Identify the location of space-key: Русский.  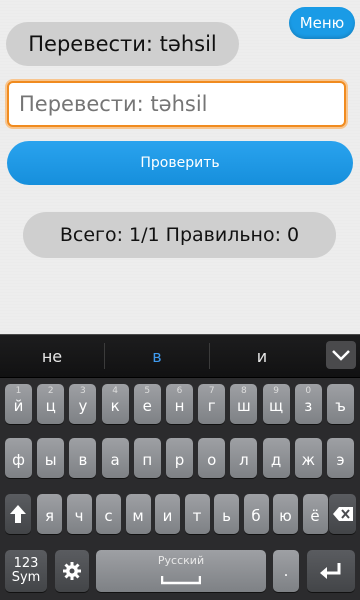
(181, 571).